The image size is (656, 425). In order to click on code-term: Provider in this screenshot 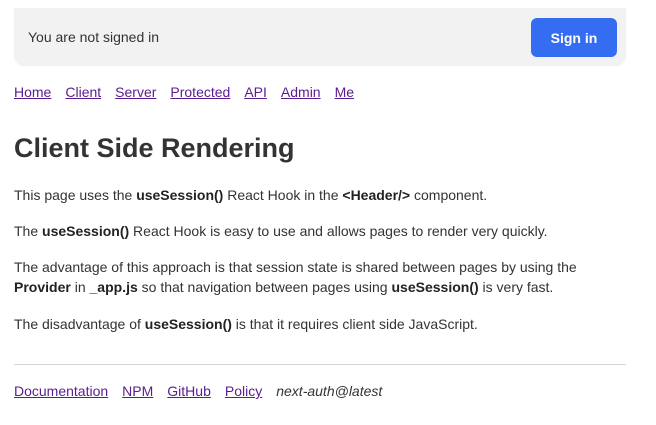, I will do `click(42, 287)`.